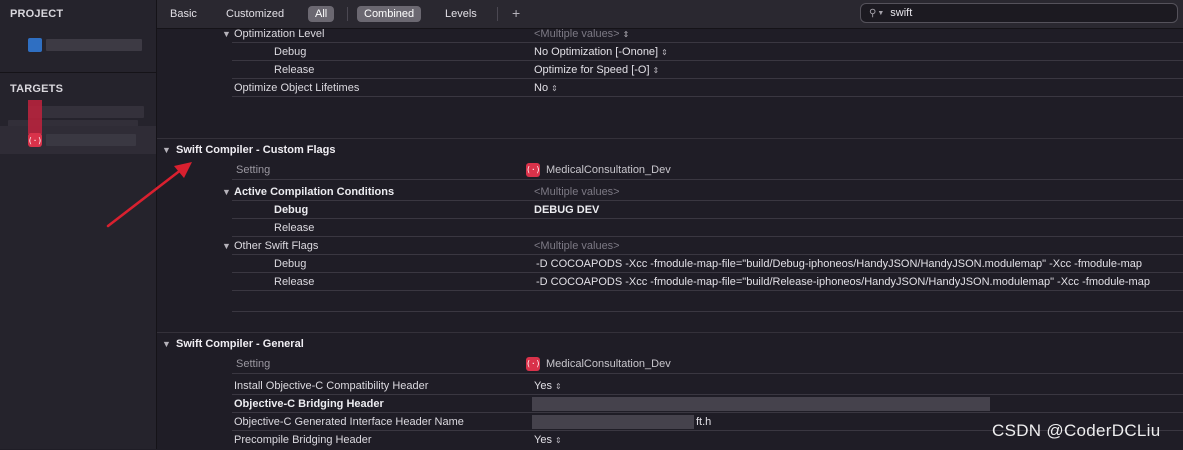 The image size is (1183, 450). Describe the element at coordinates (37, 14) in the screenshot. I see `project-header: PROJECT` at that location.